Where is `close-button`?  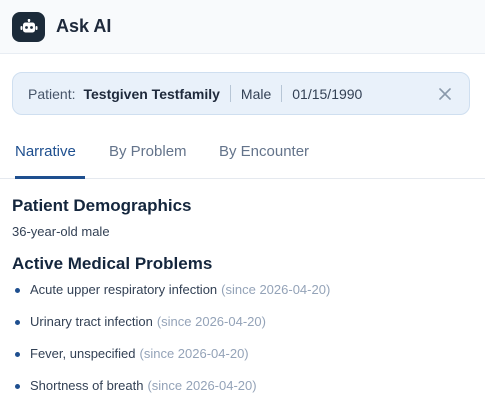 close-button is located at coordinates (445, 94).